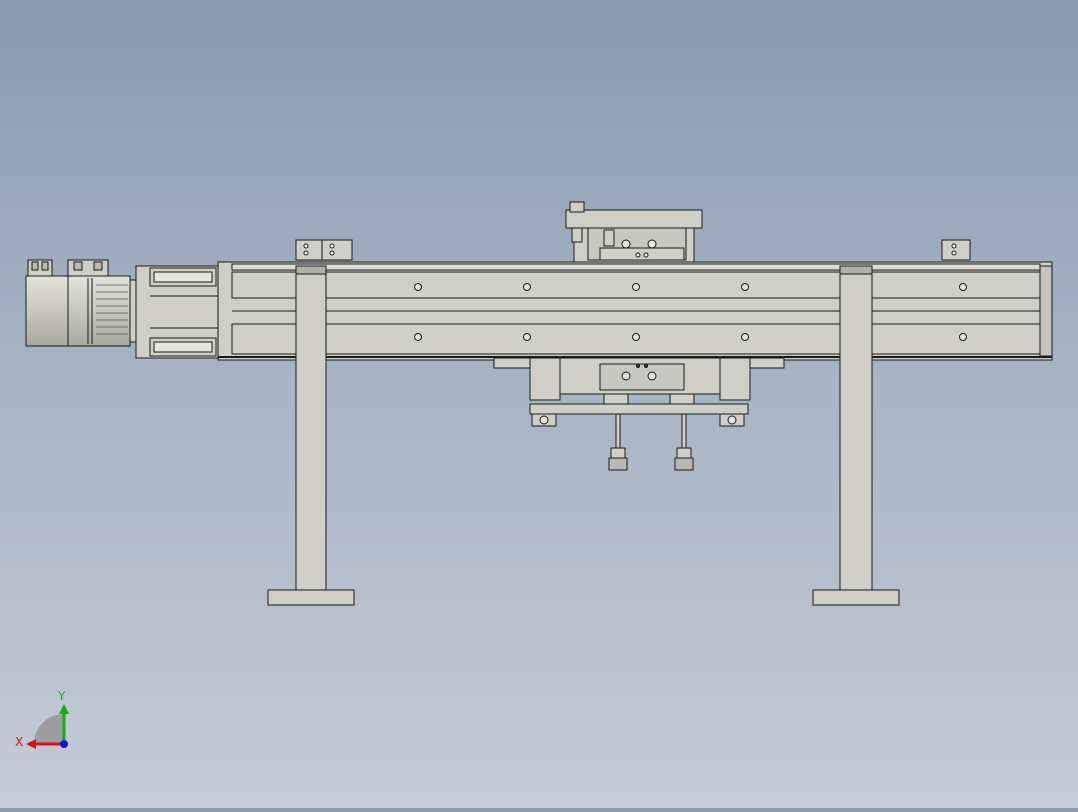  Describe the element at coordinates (49, 729) in the screenshot. I see `triad-quadrant-icon` at that location.